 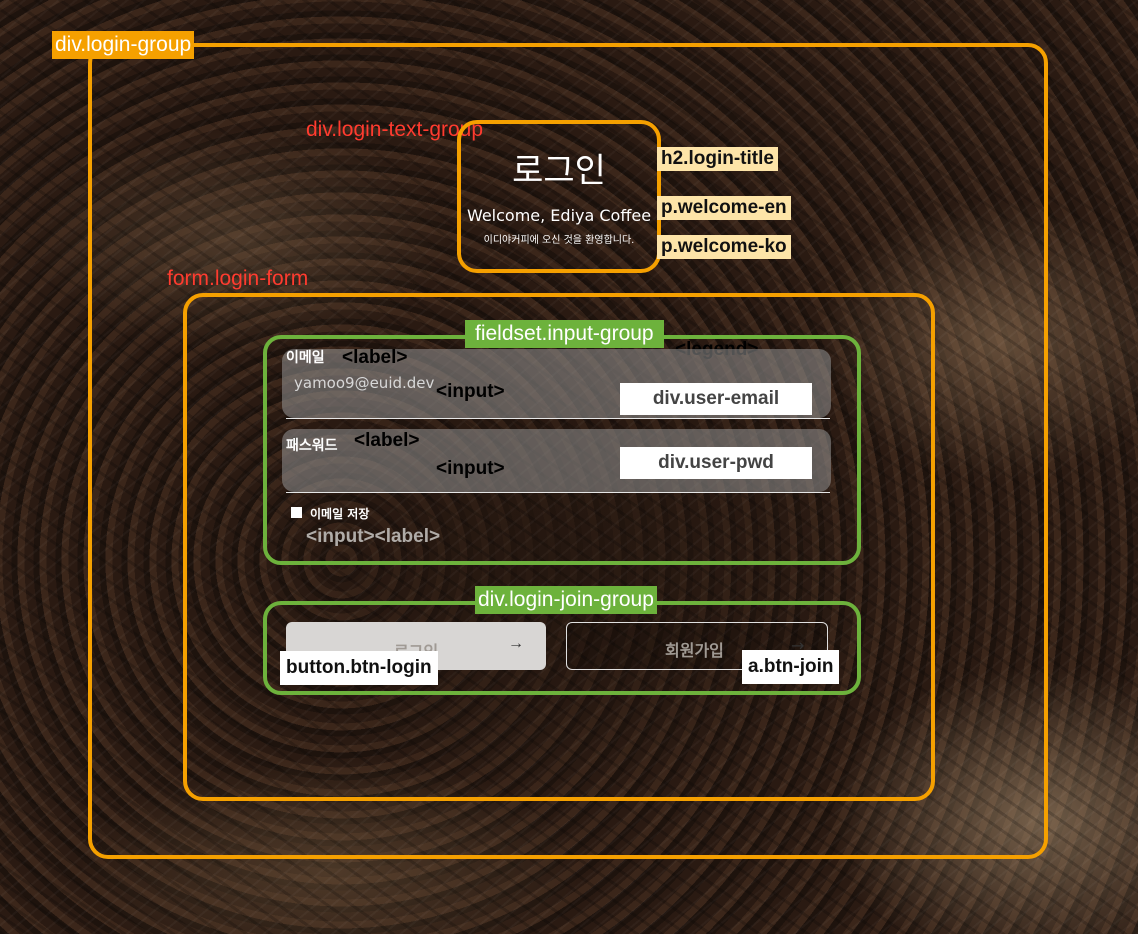 I want to click on save-email-tags: <input><label>, so click(x=373, y=536).